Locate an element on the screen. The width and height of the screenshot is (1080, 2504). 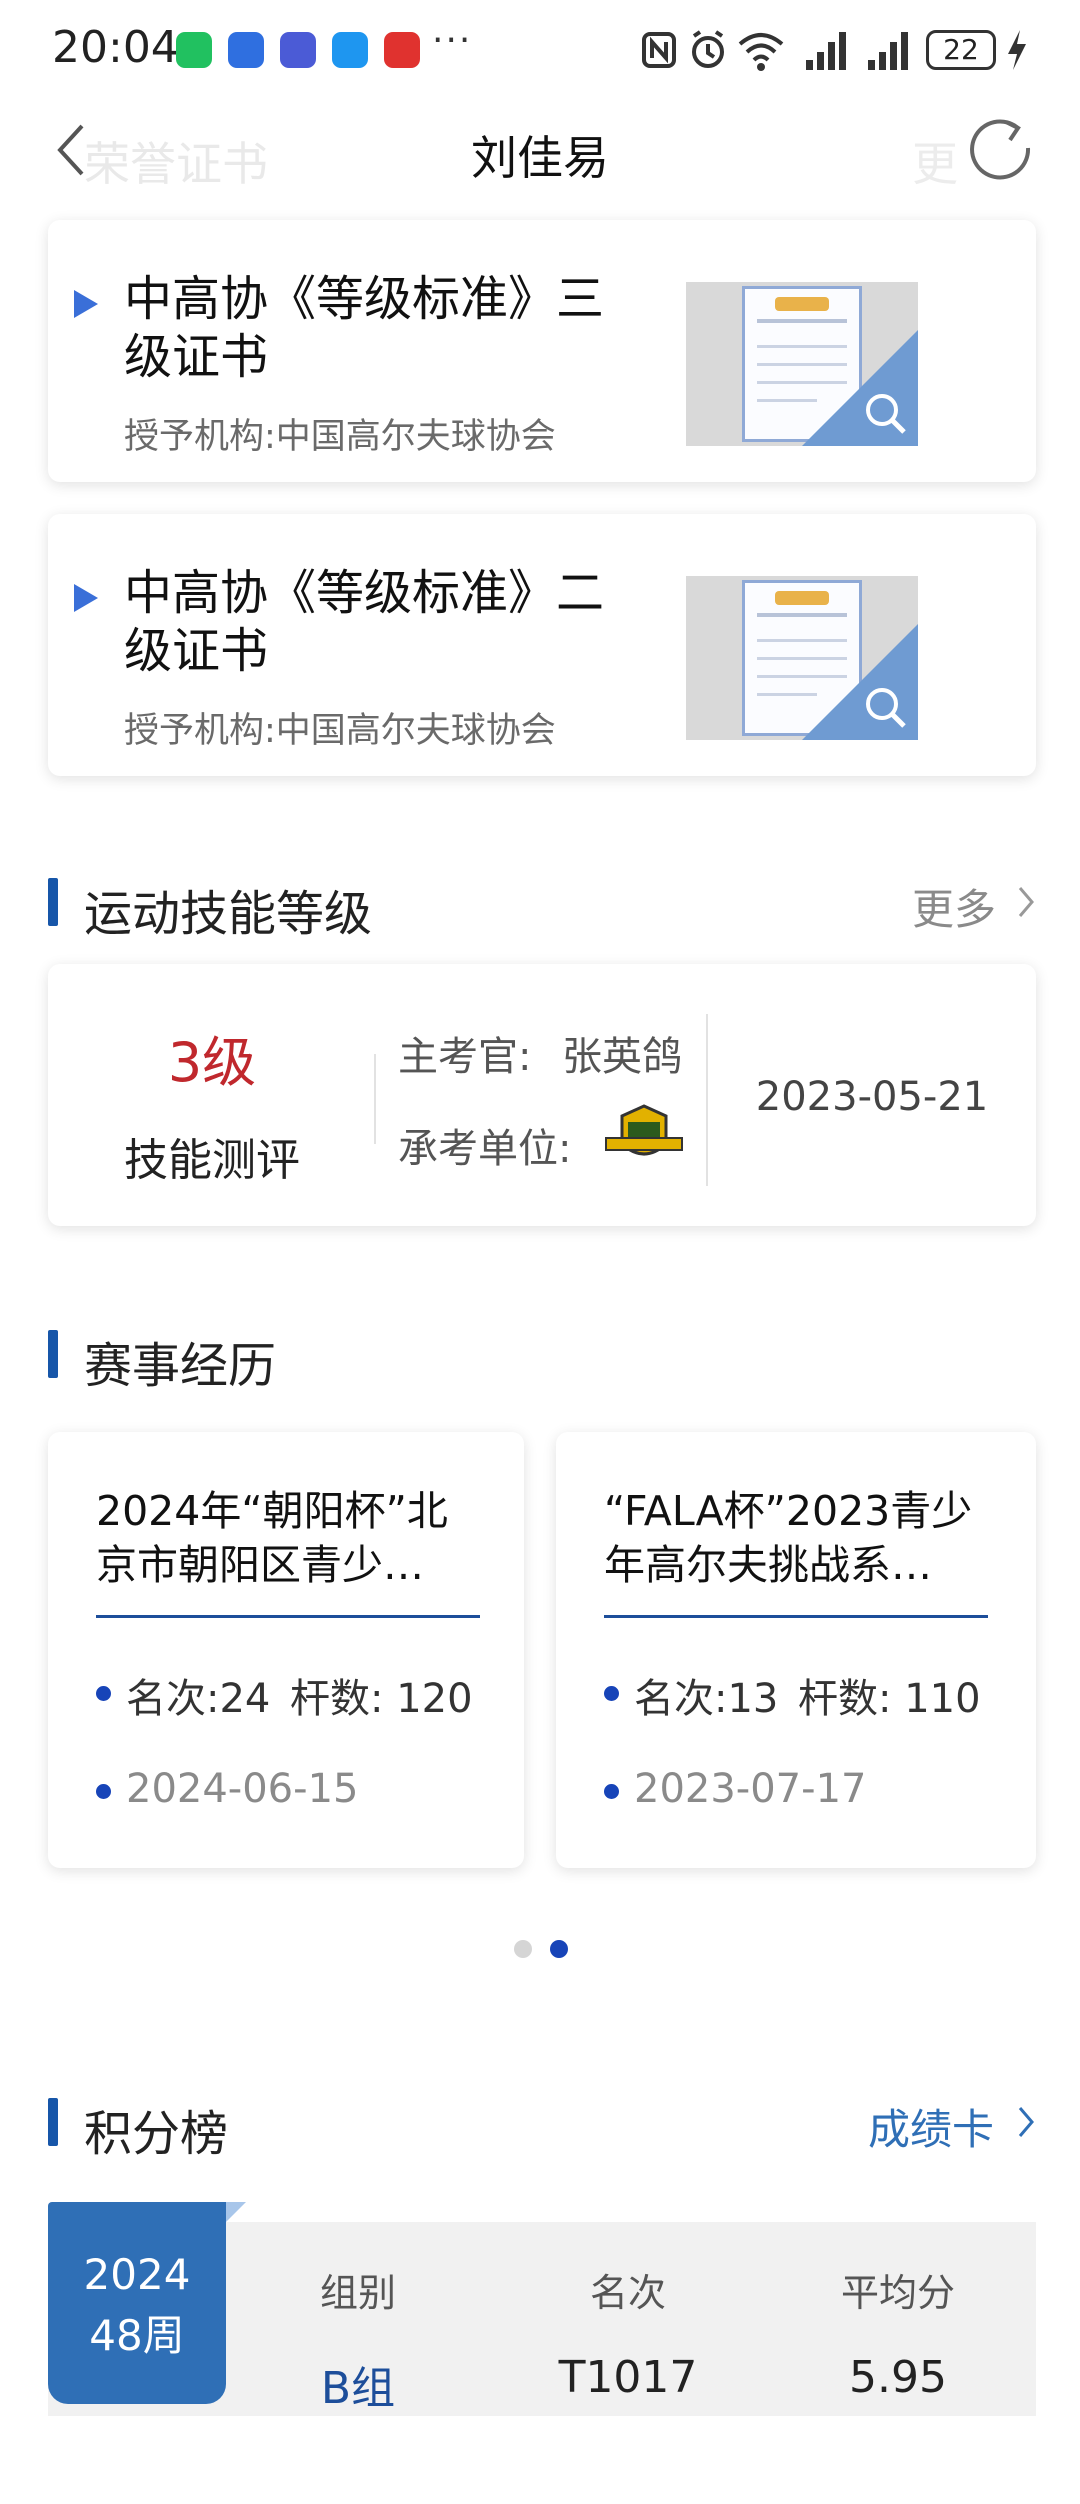
app-blue-icon is located at coordinates (246, 50).